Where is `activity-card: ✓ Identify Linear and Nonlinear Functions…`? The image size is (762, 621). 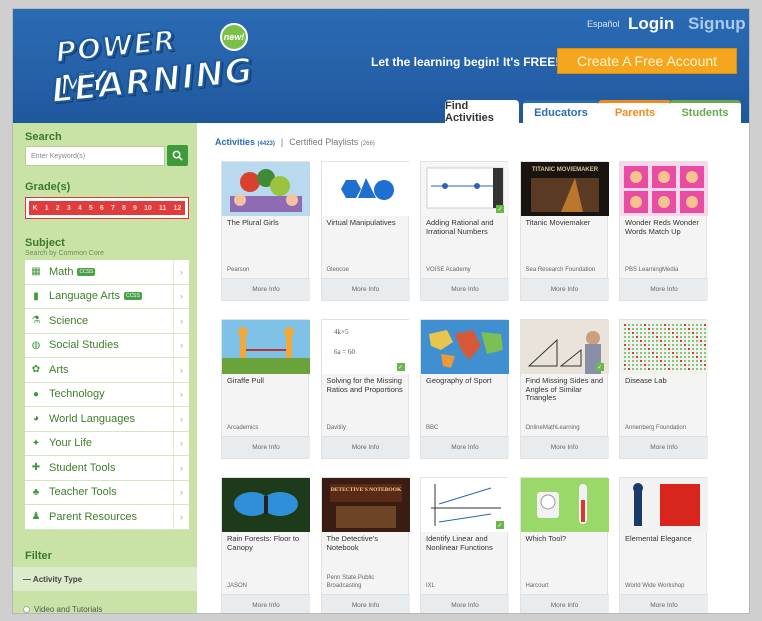
activity-card: ✓ Identify Linear and Nonlinear Functions… is located at coordinates (464, 545).